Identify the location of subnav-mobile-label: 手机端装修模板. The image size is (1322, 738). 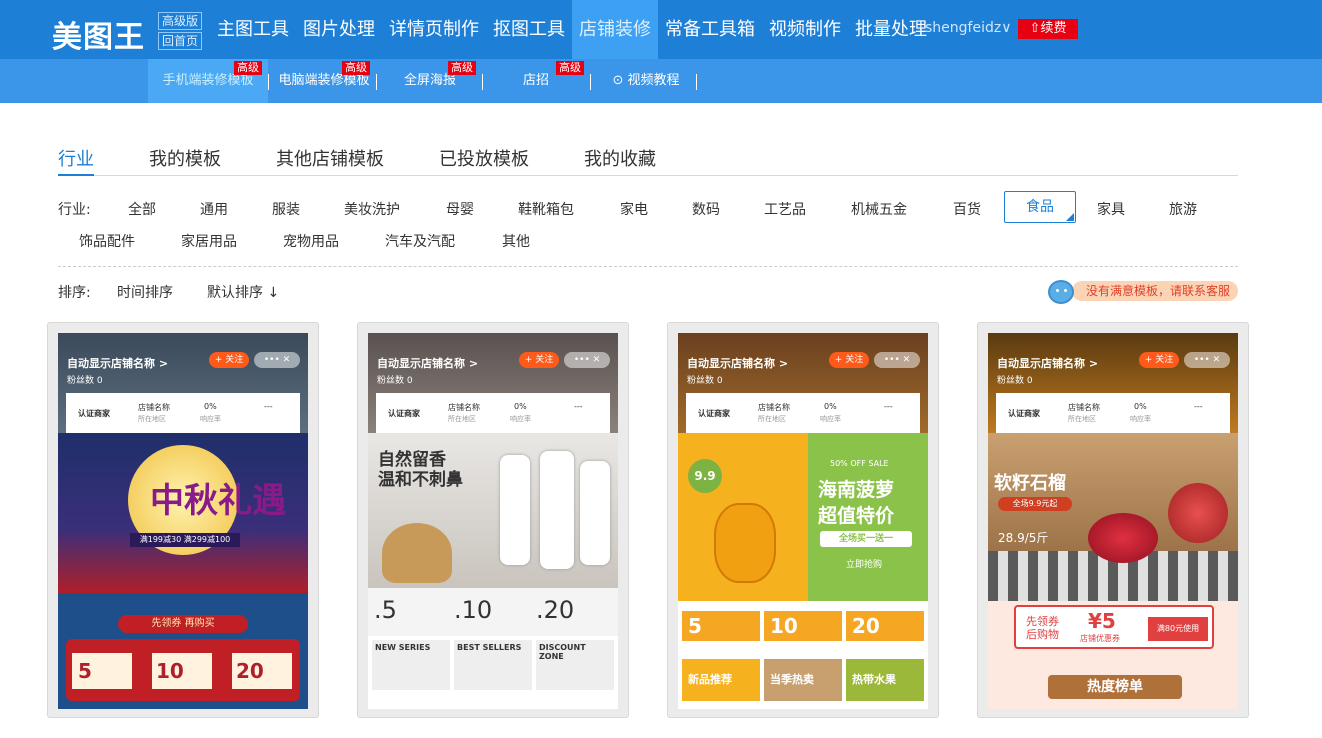
(208, 80).